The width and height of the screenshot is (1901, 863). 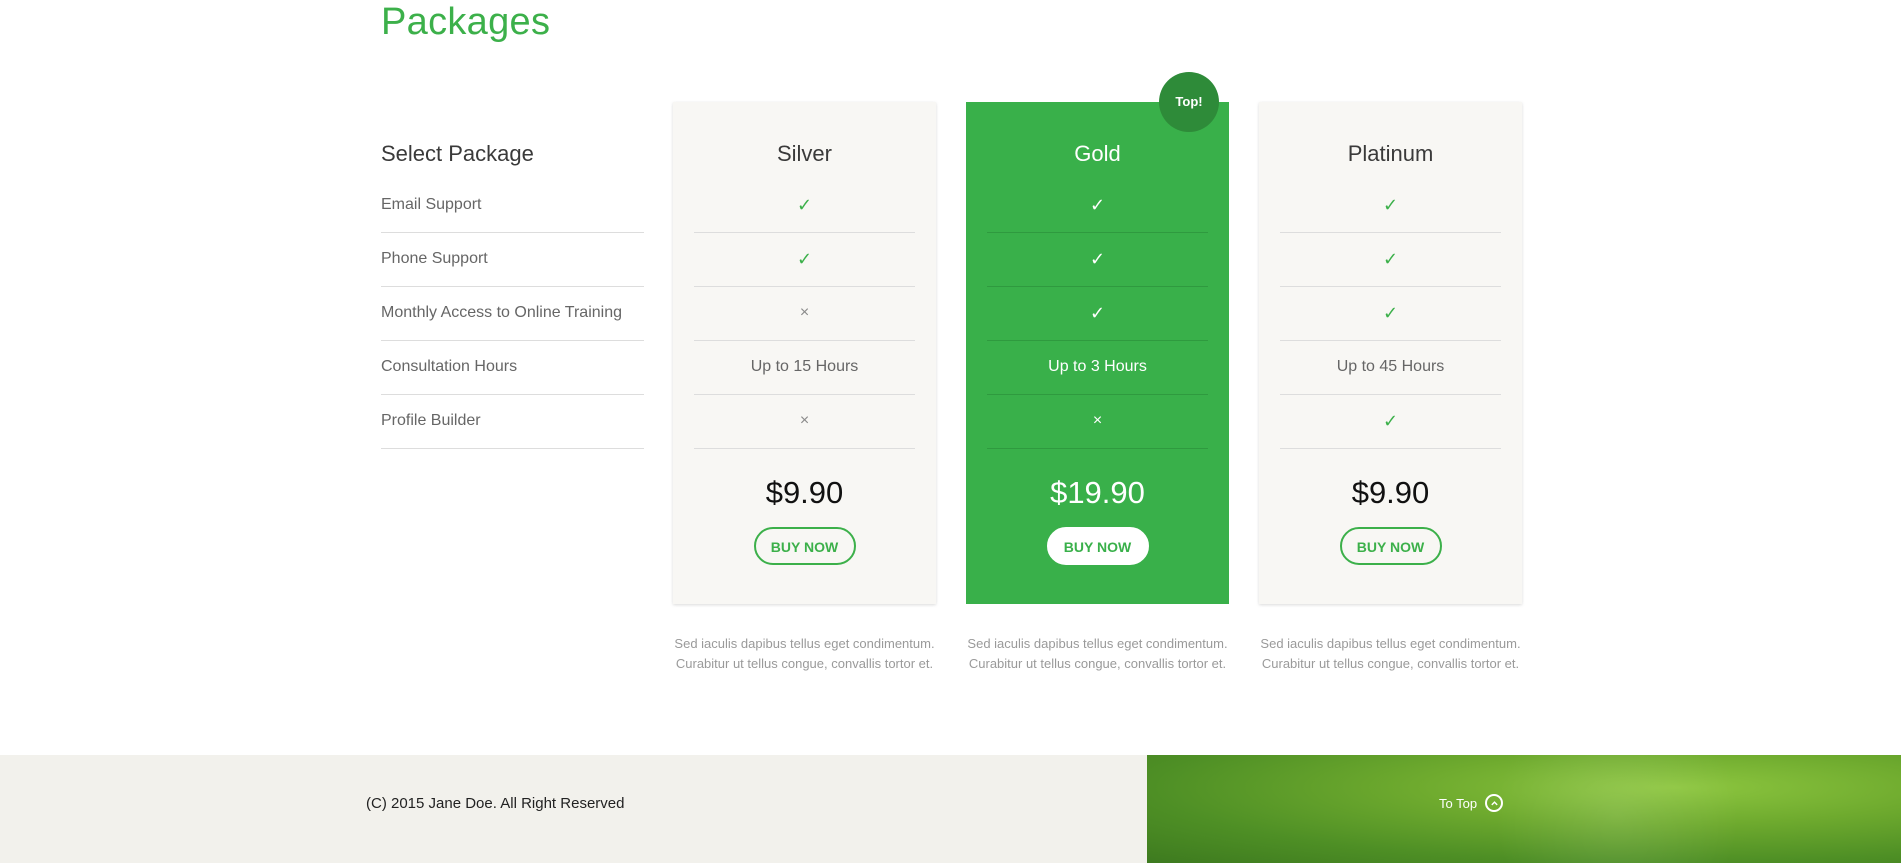 I want to click on buy-now-button-gold: BUY NOW, so click(x=1097, y=546).